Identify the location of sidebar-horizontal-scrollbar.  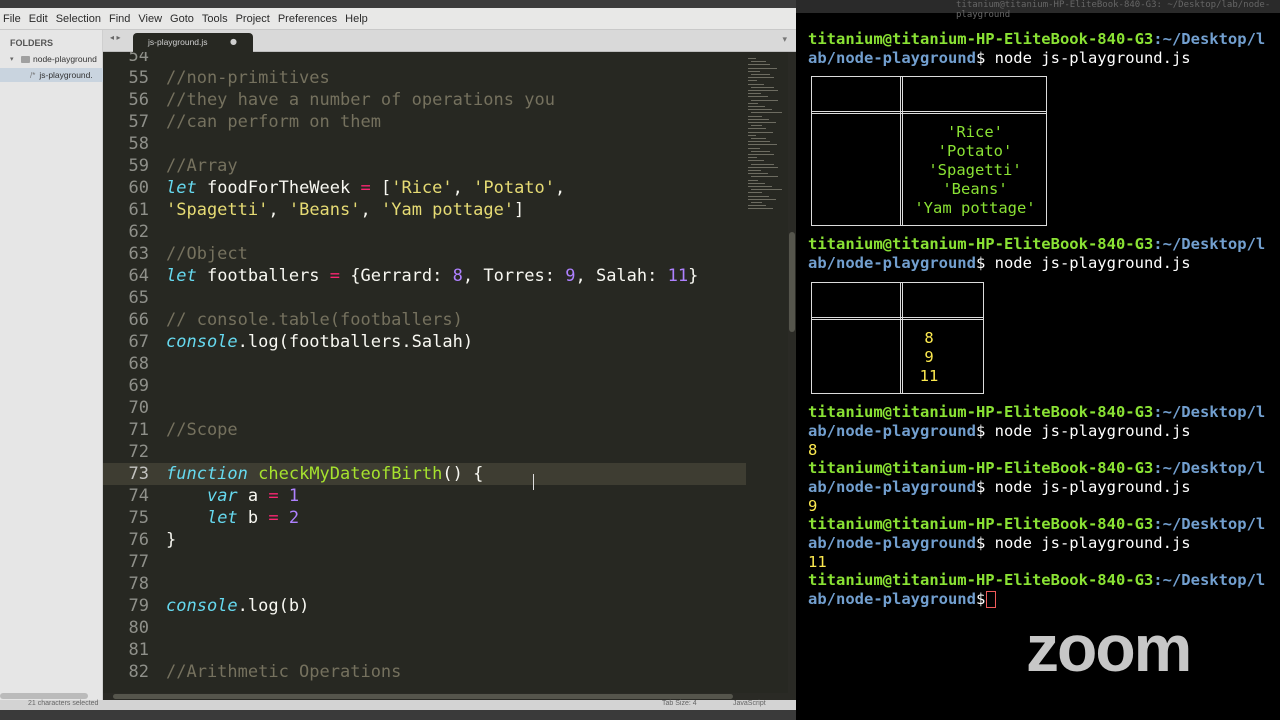
(44, 696).